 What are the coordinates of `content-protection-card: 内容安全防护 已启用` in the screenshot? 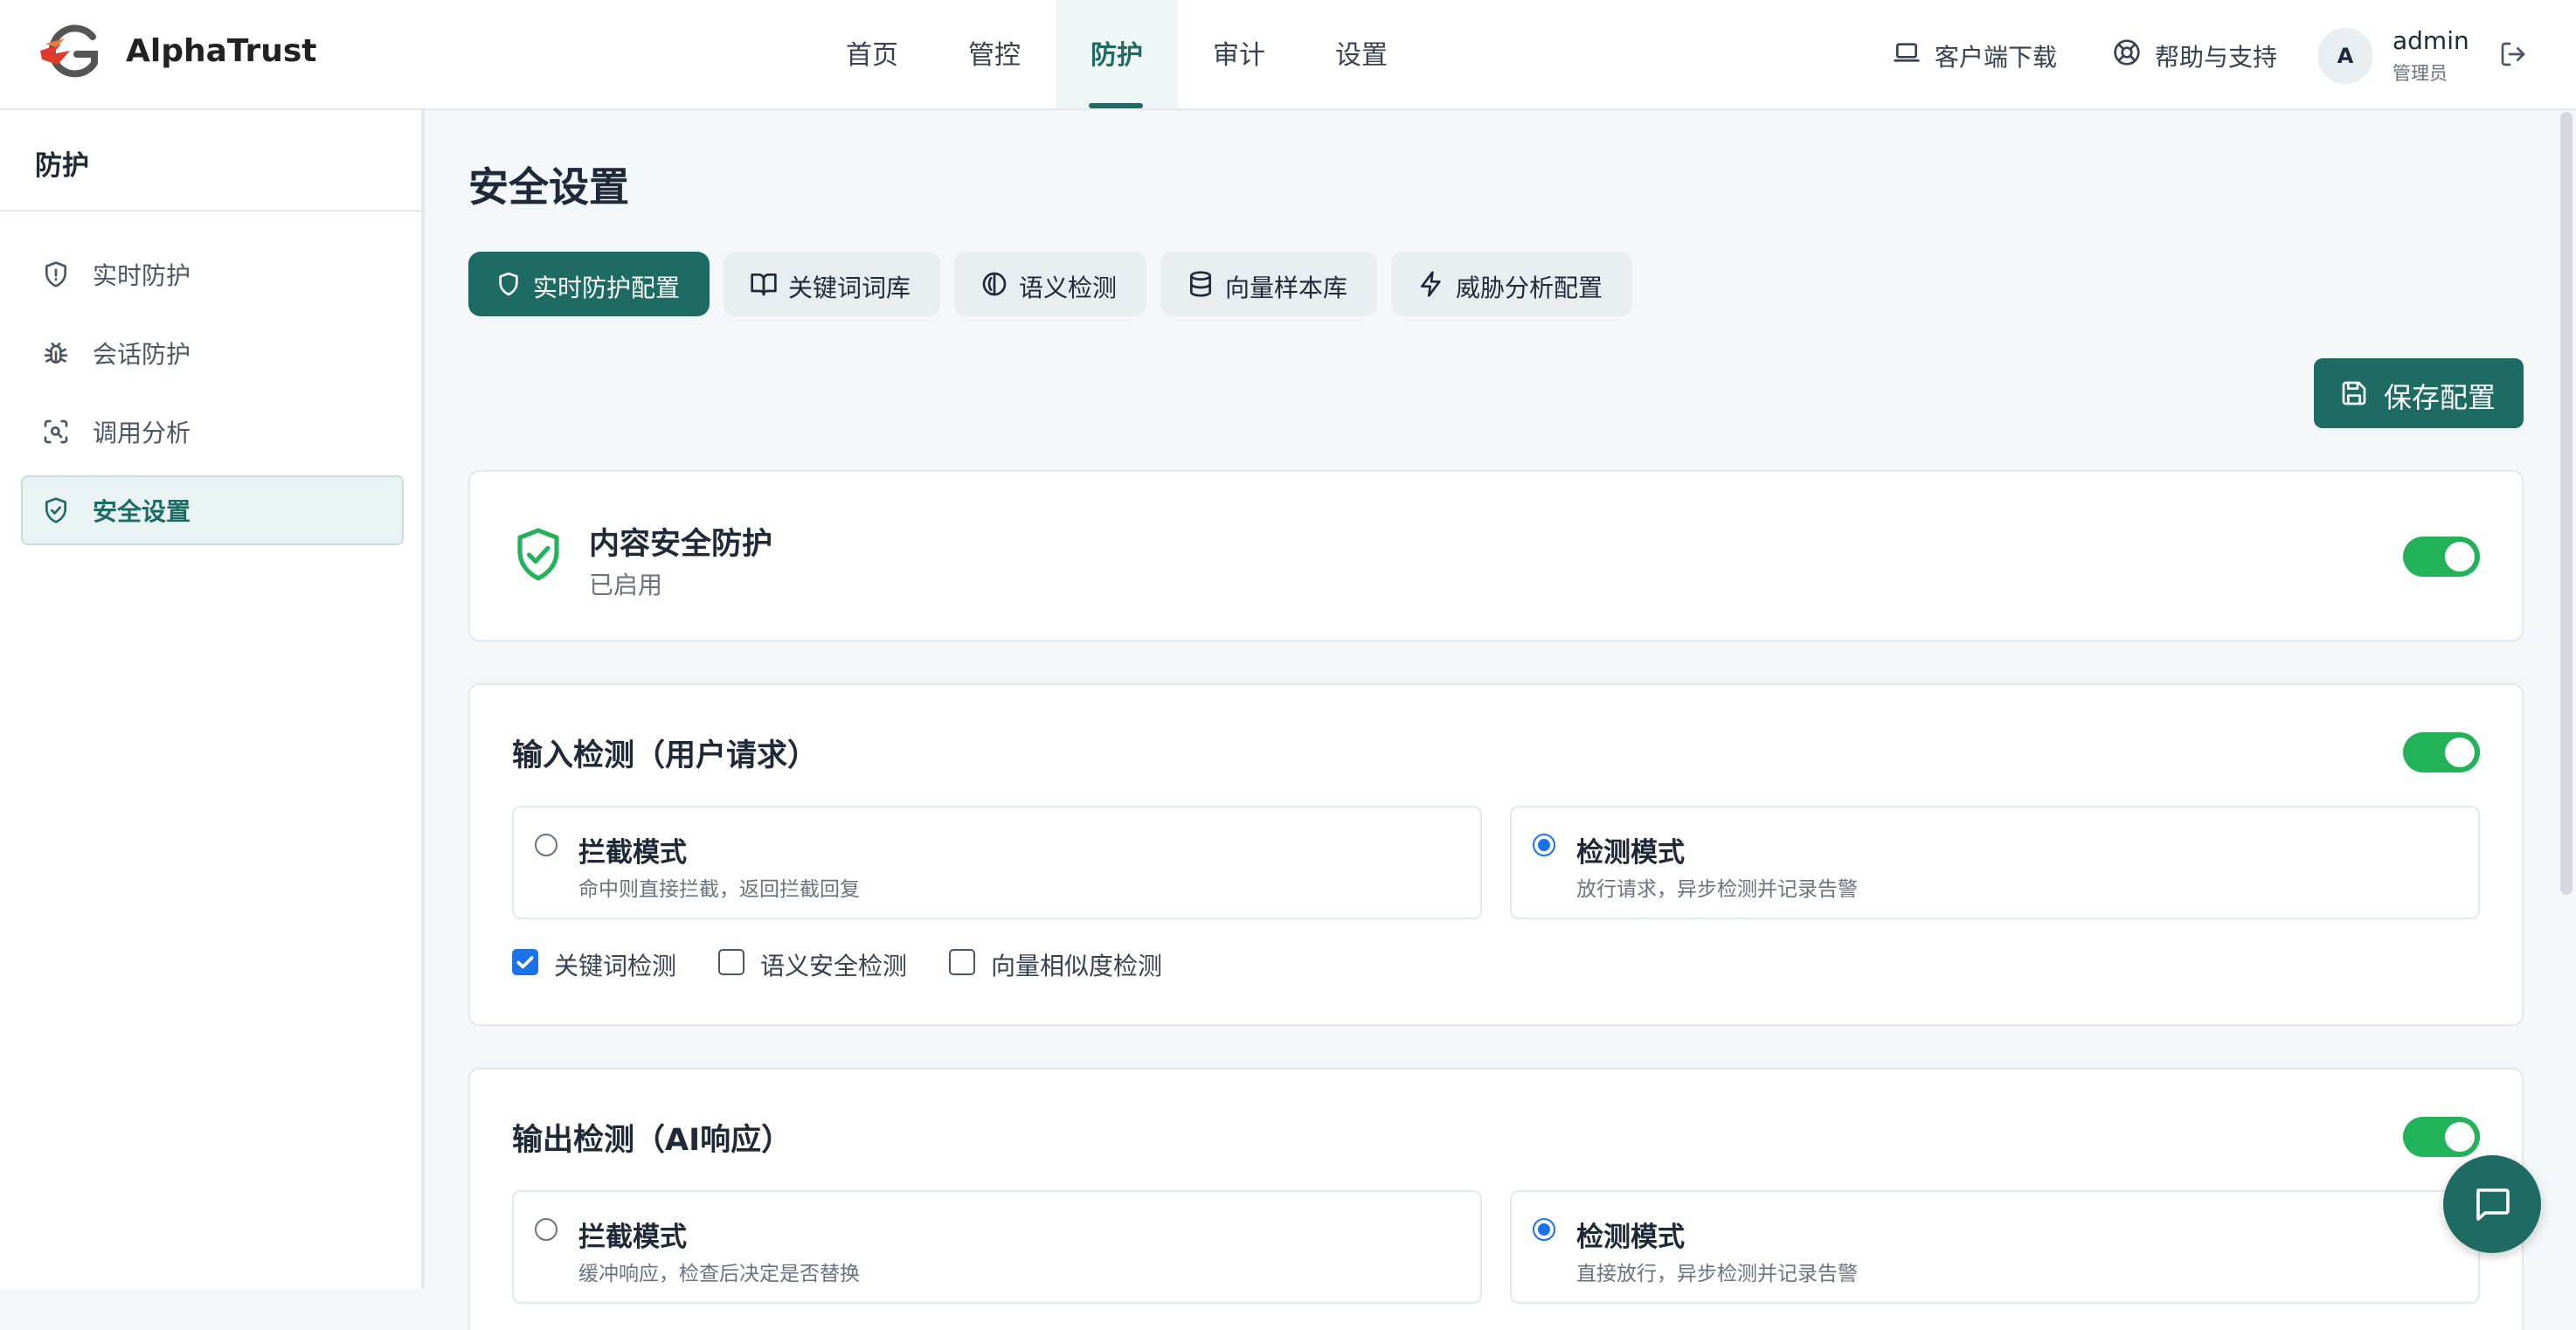 It's located at (1496, 555).